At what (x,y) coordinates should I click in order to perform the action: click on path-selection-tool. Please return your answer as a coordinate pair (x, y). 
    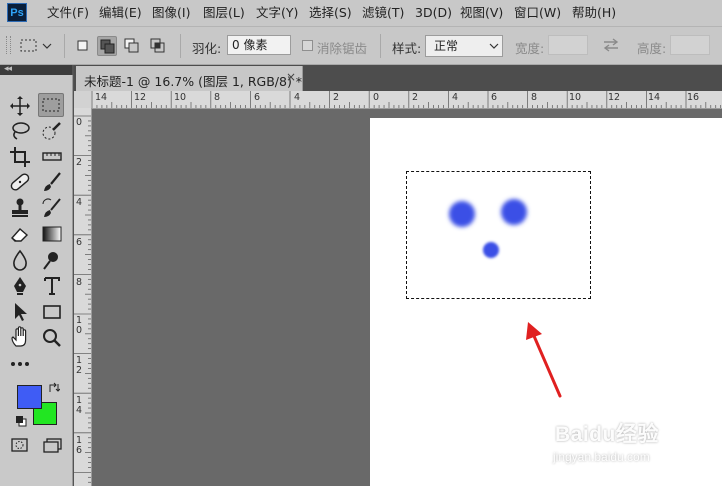
    Looking at the image, I should click on (21, 312).